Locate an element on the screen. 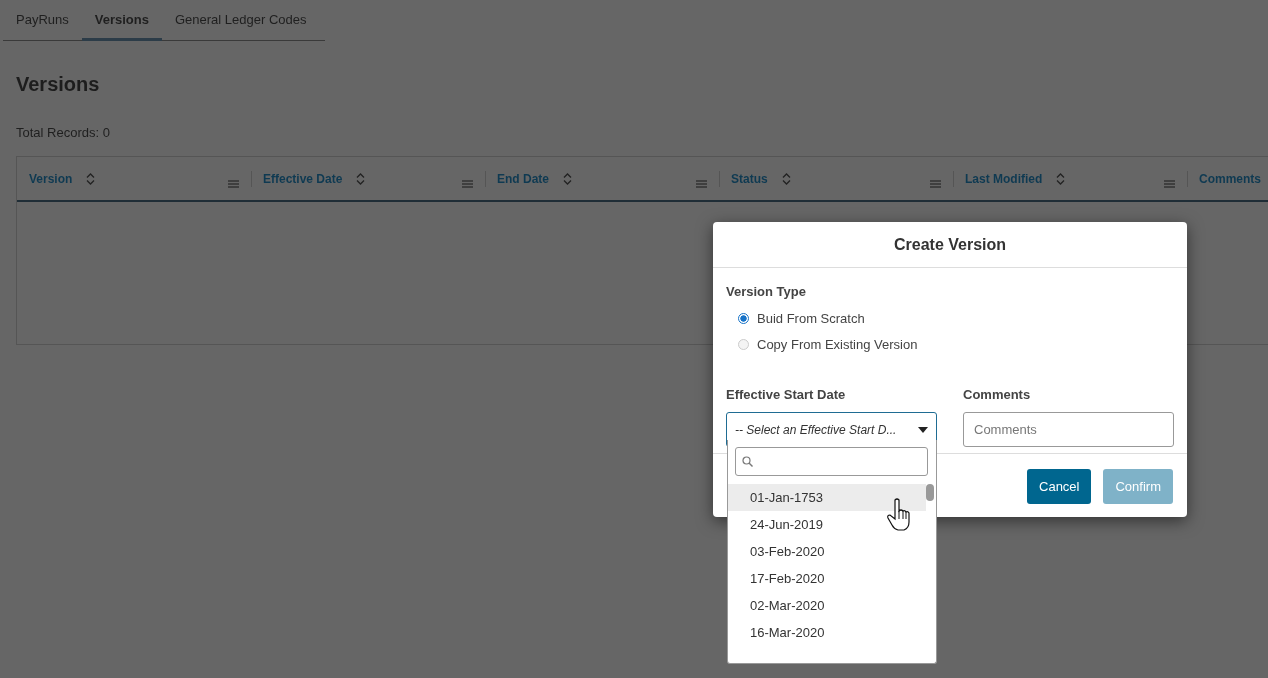 Image resolution: width=1268 pixels, height=678 pixels. radio-label: Buid From Scratch is located at coordinates (811, 318).